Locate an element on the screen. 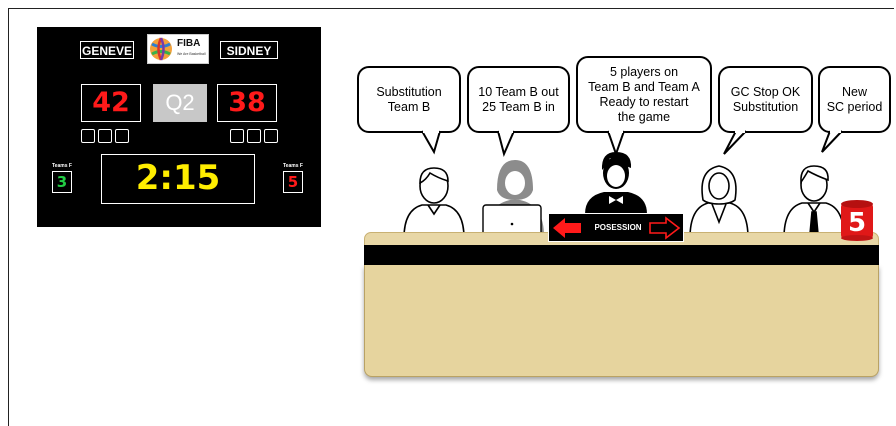  possession-indicator: POSESSION is located at coordinates (616, 227).